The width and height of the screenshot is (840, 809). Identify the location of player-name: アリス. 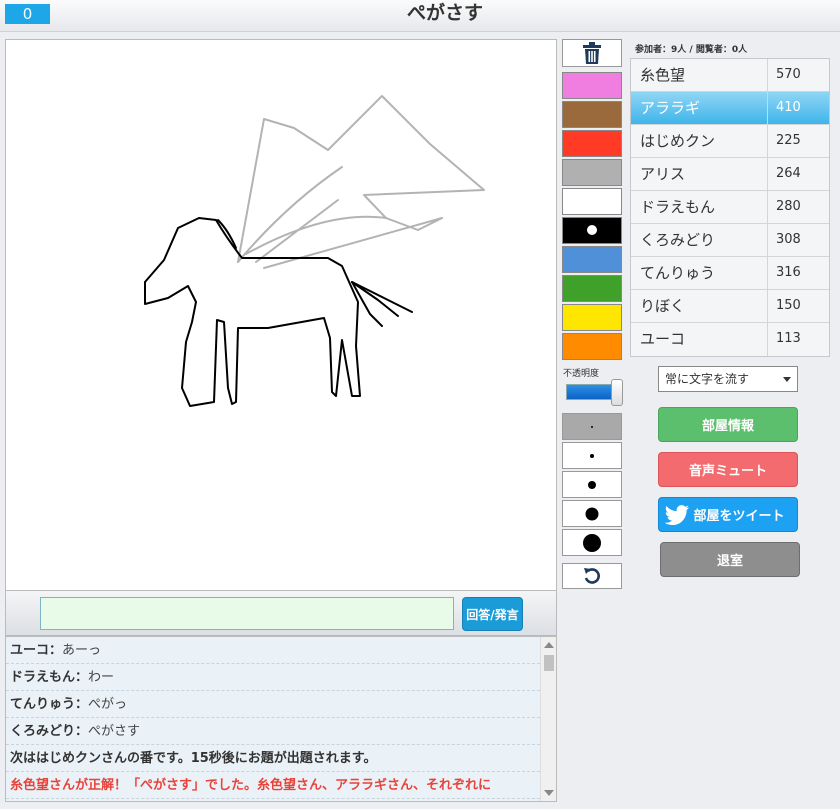
(699, 174).